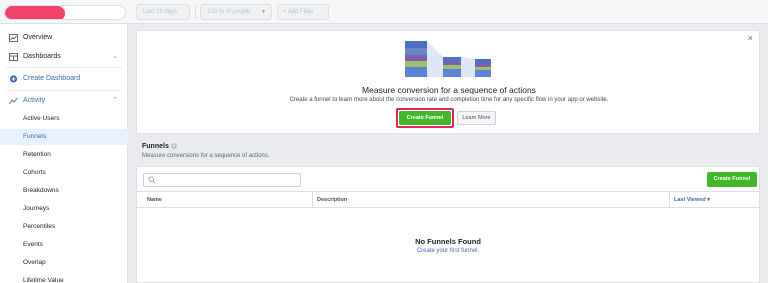  What do you see at coordinates (300, 12) in the screenshot?
I see `add-filter-label: Add Filter` at bounding box center [300, 12].